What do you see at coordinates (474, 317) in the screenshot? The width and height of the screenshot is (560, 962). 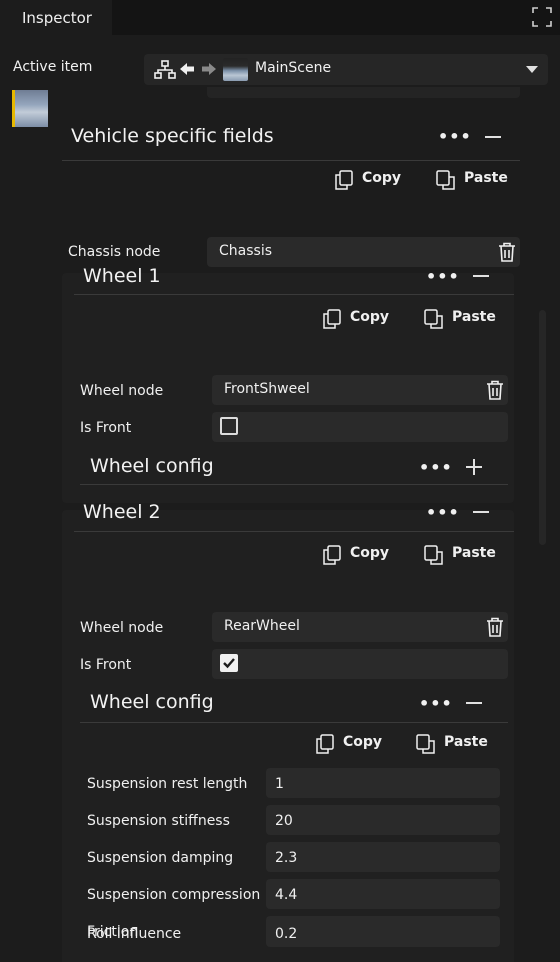 I see `wheel-1-paste-label: Paste` at bounding box center [474, 317].